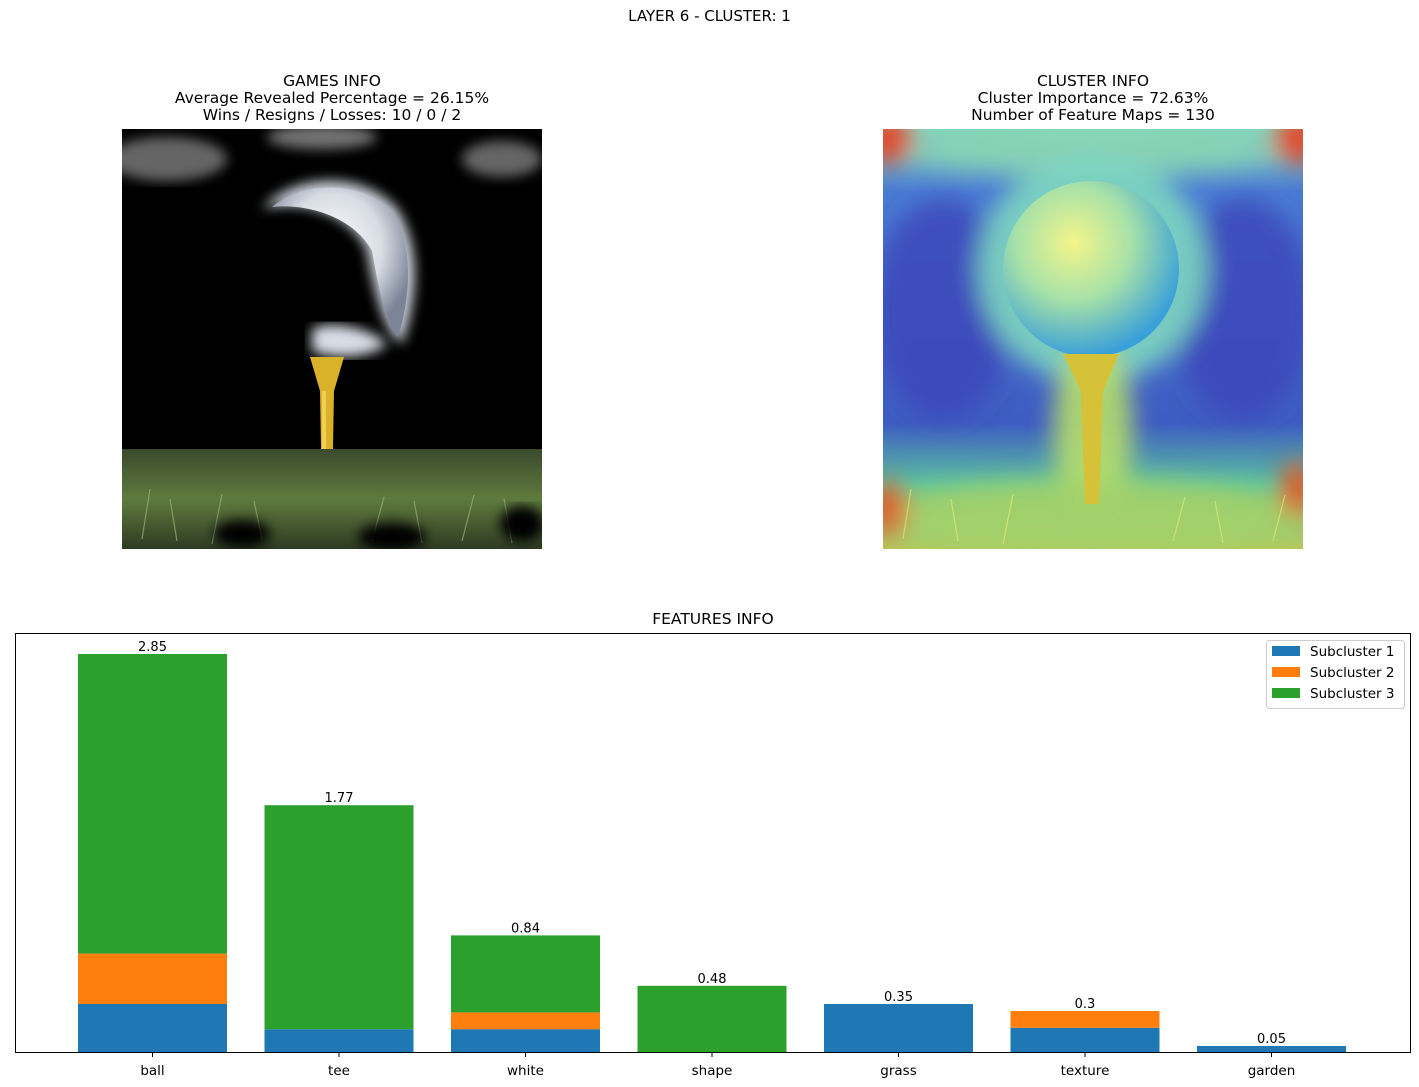  What do you see at coordinates (1352, 652) in the screenshot?
I see `legend-label: Subcluster 1` at bounding box center [1352, 652].